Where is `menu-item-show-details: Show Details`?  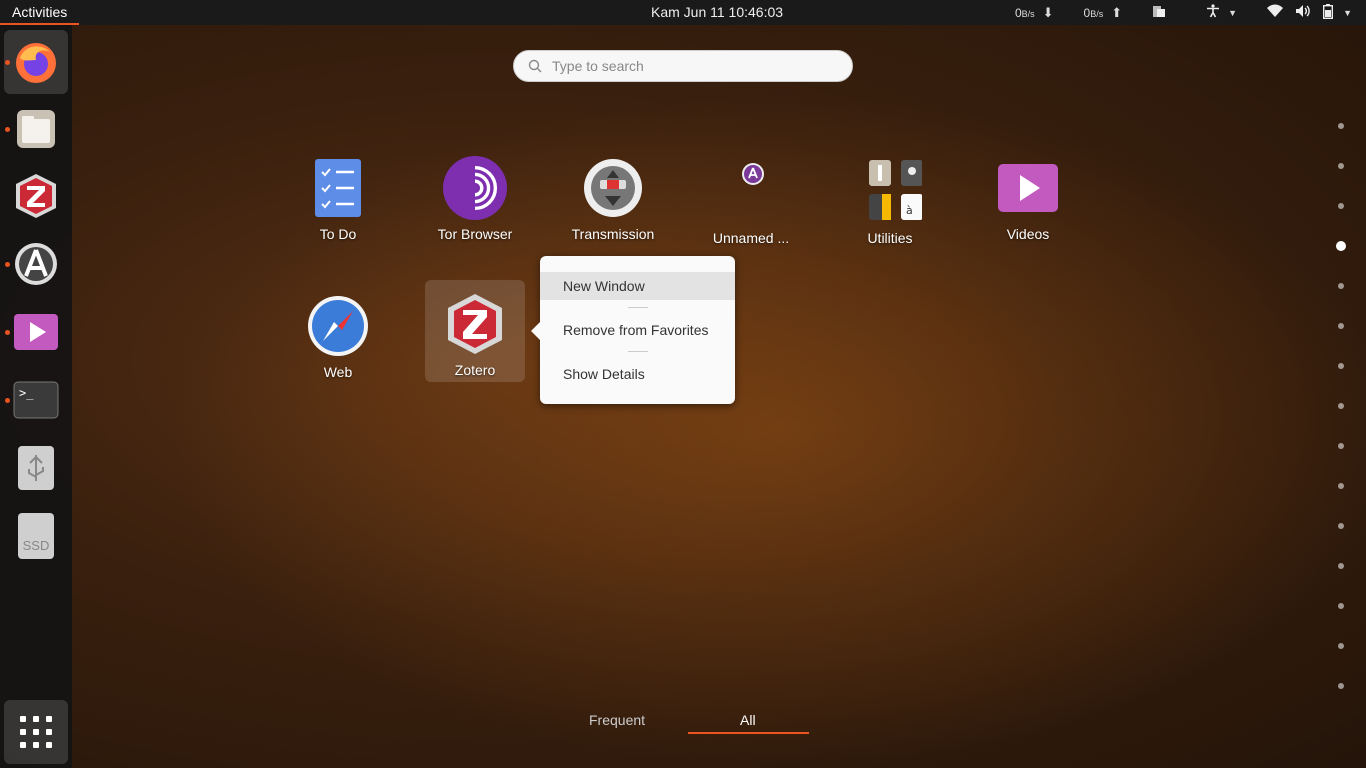
menu-item-show-details: Show Details is located at coordinates (637, 374).